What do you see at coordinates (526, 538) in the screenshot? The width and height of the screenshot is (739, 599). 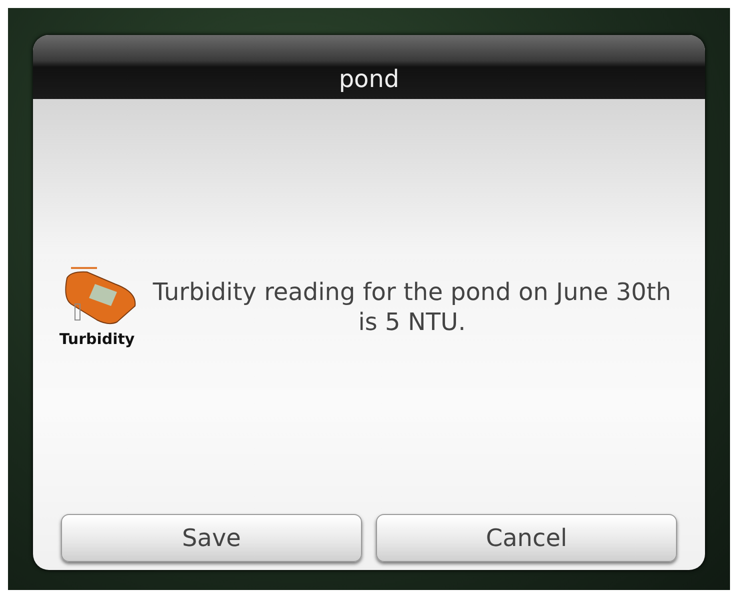 I see `dialog-button: Cancel` at bounding box center [526, 538].